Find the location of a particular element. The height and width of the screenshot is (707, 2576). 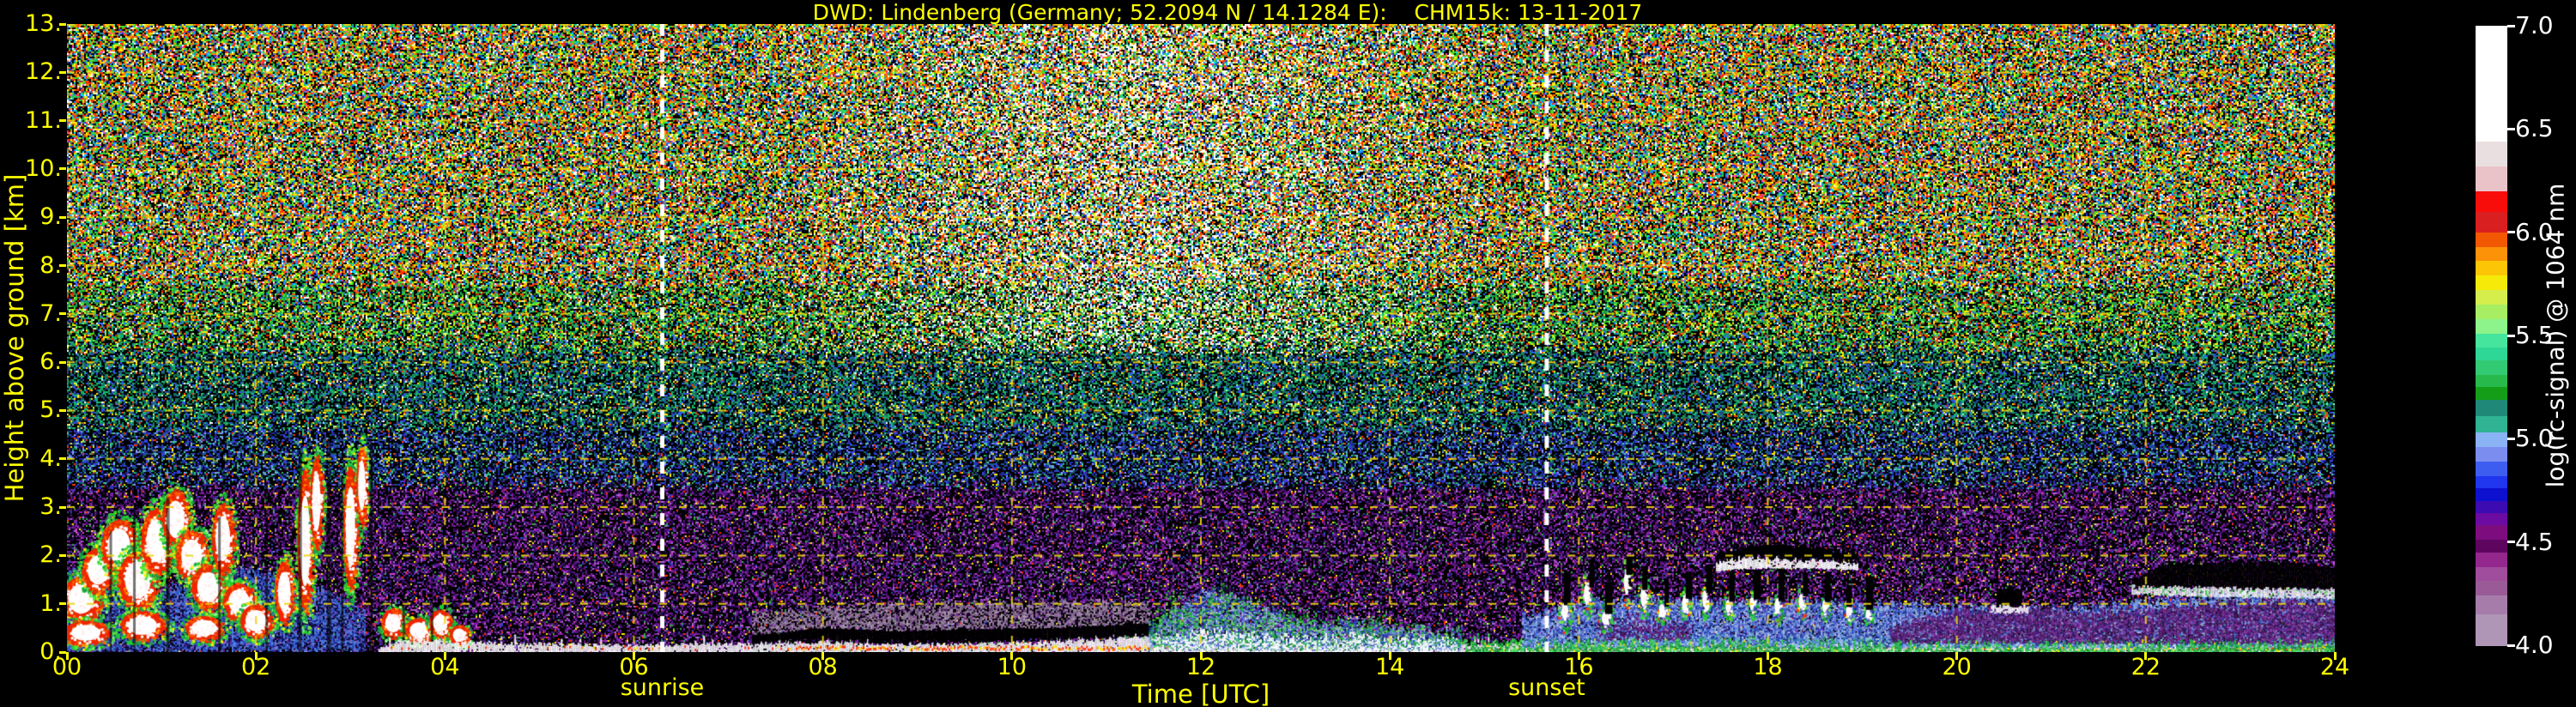

y-tick-label: 2. is located at coordinates (50, 555).